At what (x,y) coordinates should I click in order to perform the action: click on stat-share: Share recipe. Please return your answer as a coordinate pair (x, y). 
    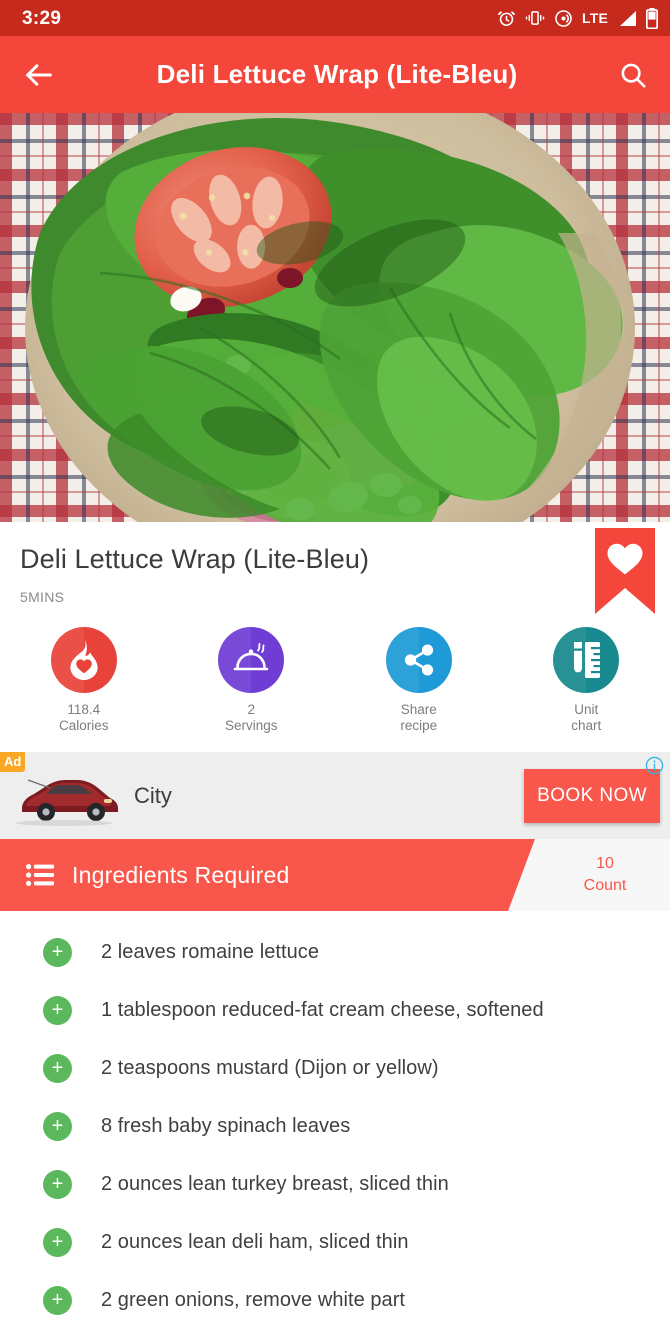
    Looking at the image, I should click on (419, 680).